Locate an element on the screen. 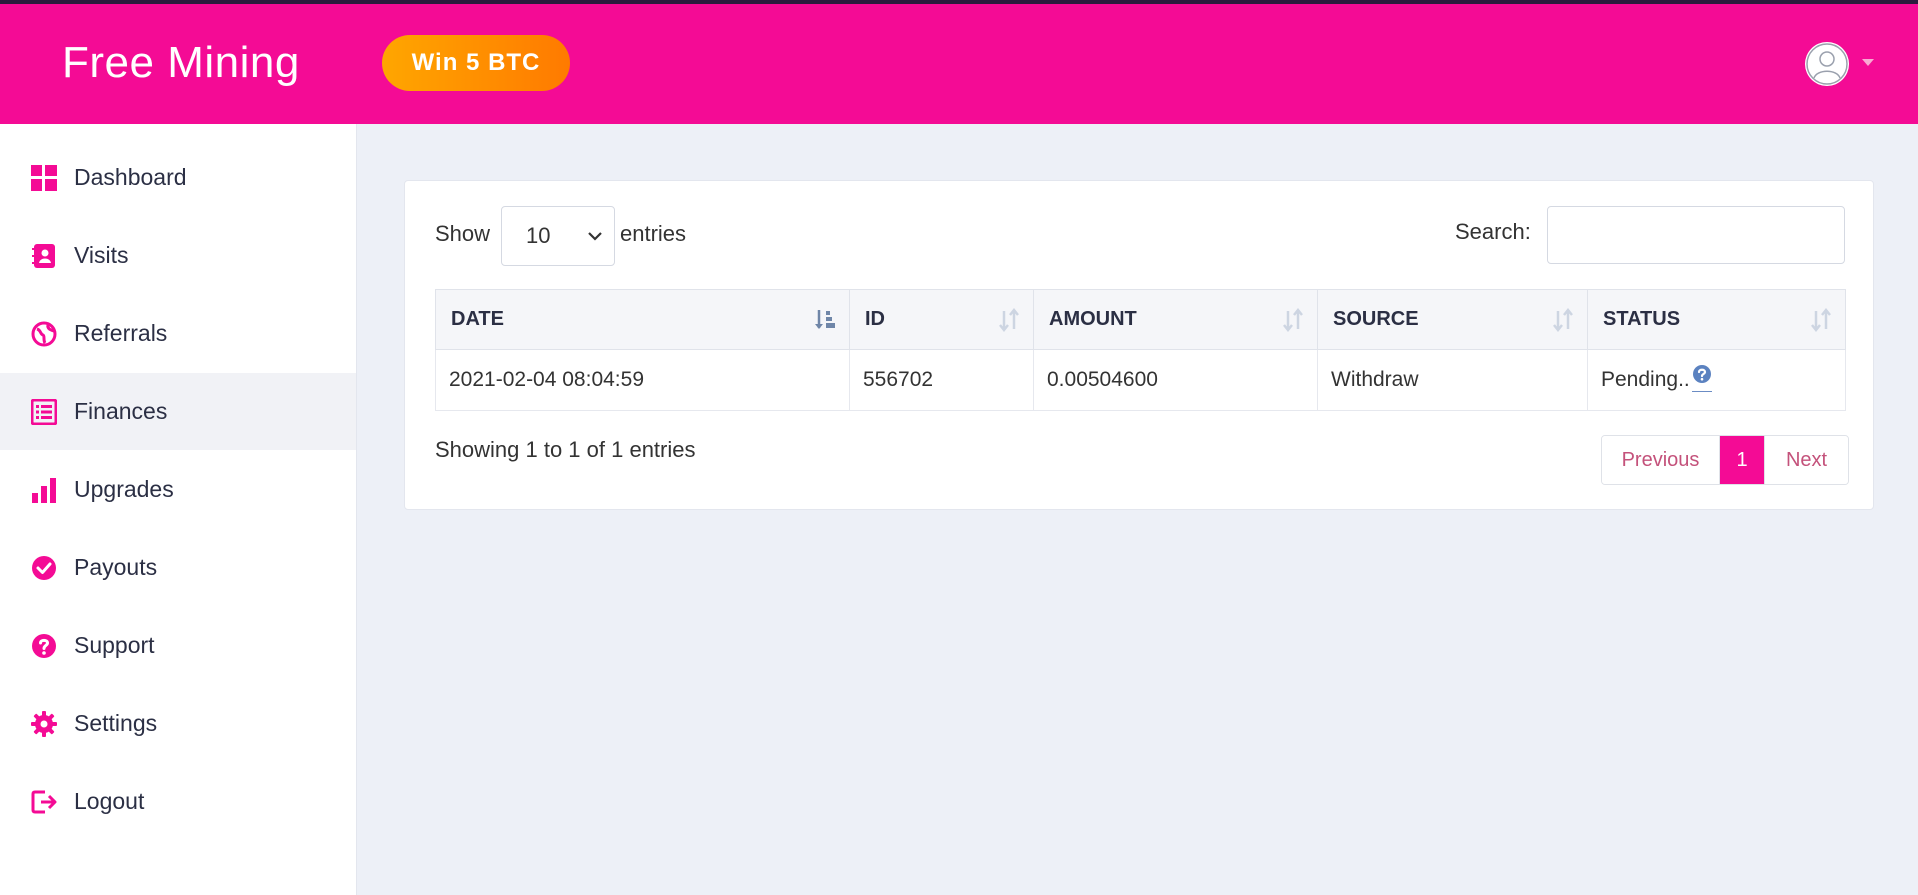 The height and width of the screenshot is (895, 1918). sidebar-item-dashboard: Dashboard is located at coordinates (178, 177).